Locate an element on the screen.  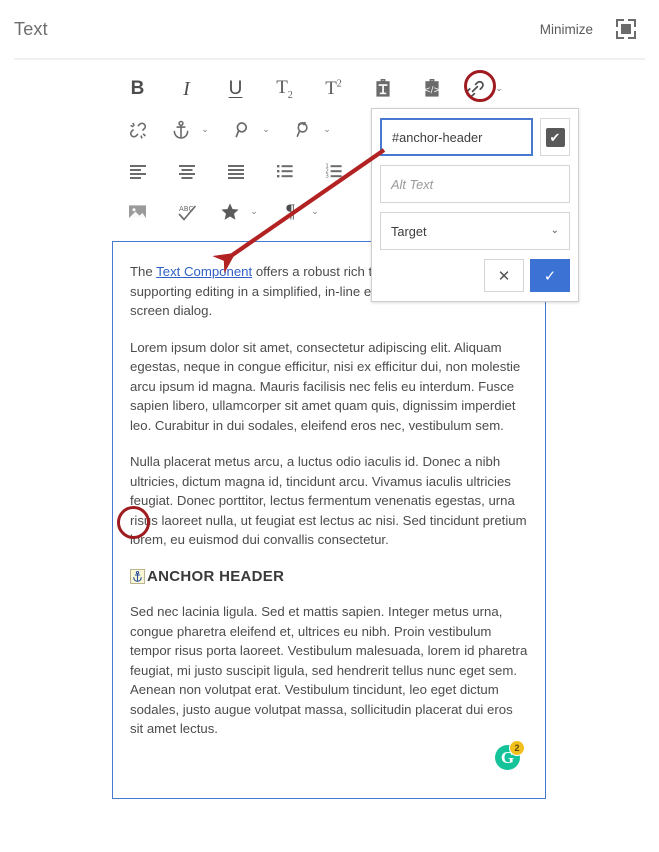
subscript-button: T2 is located at coordinates (284, 89).